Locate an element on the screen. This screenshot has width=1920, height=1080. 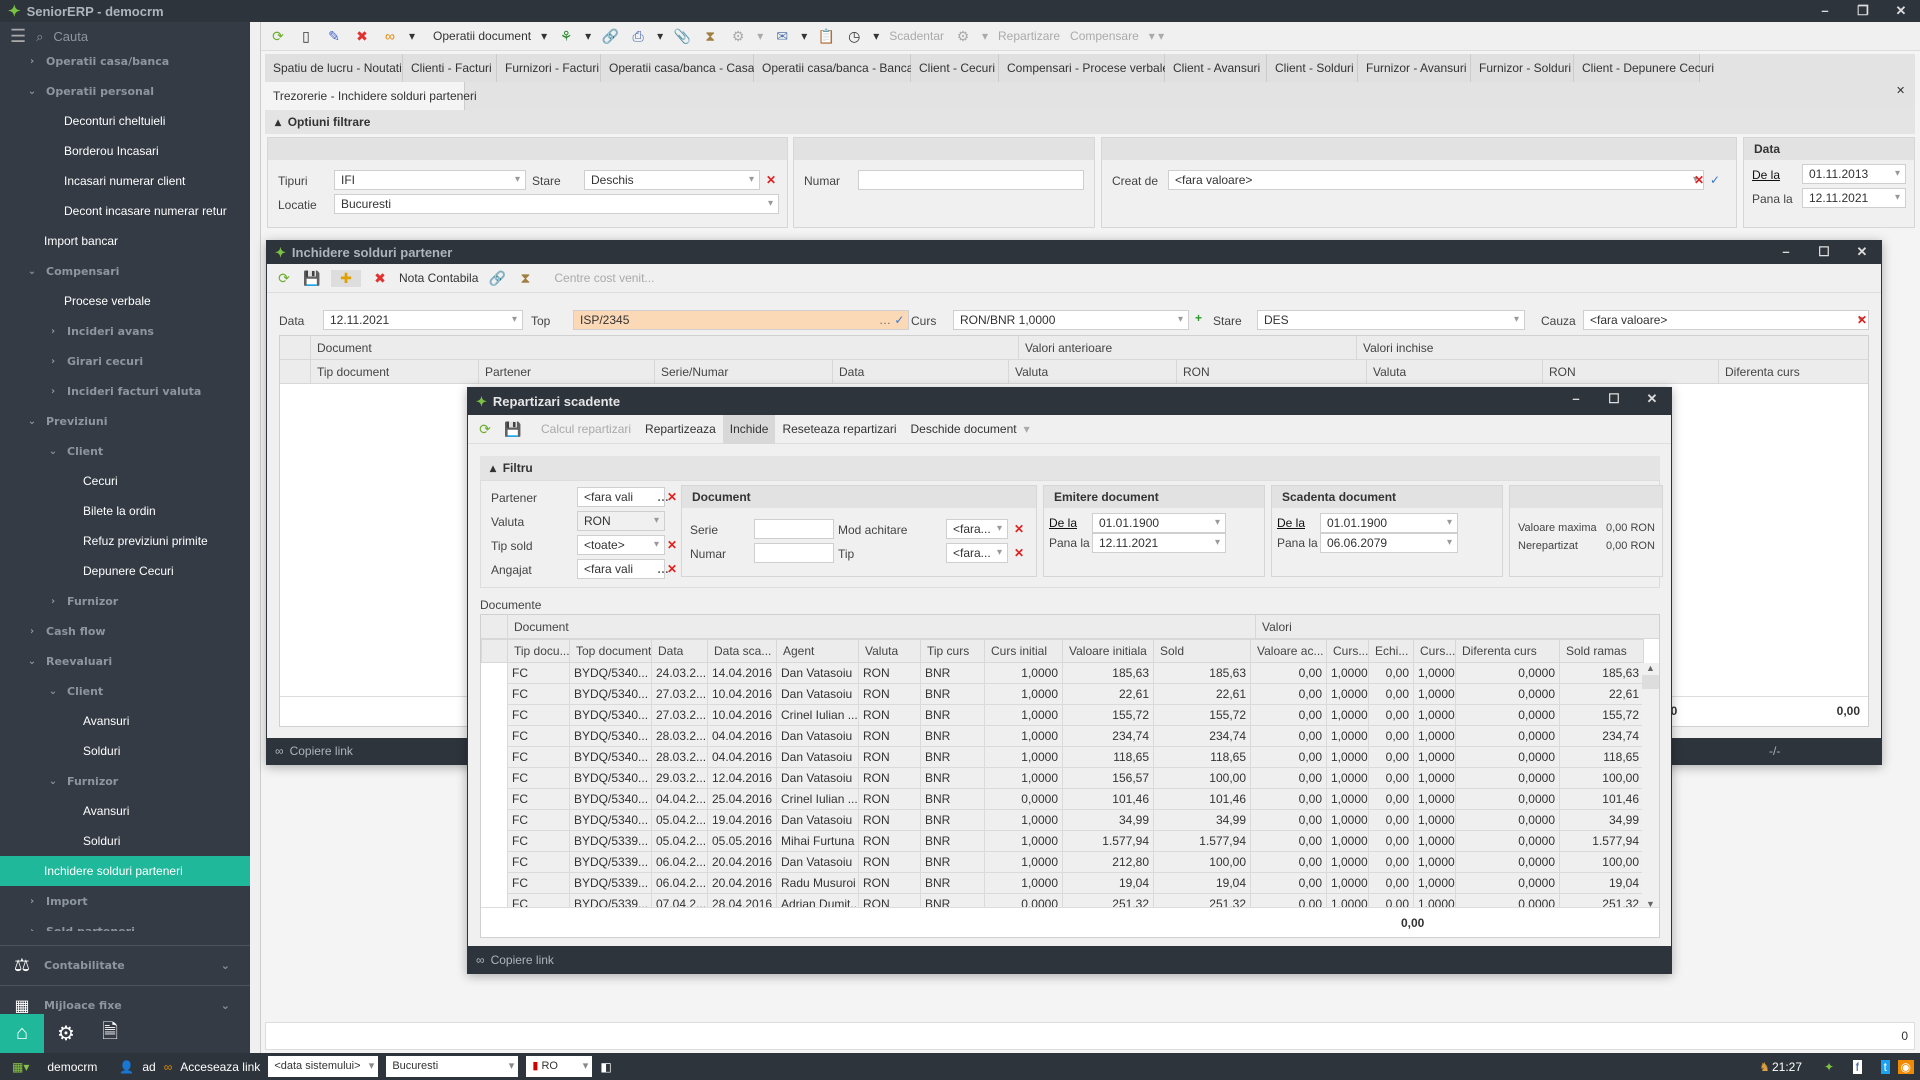
print-icon: ⎙ is located at coordinates (638, 36).